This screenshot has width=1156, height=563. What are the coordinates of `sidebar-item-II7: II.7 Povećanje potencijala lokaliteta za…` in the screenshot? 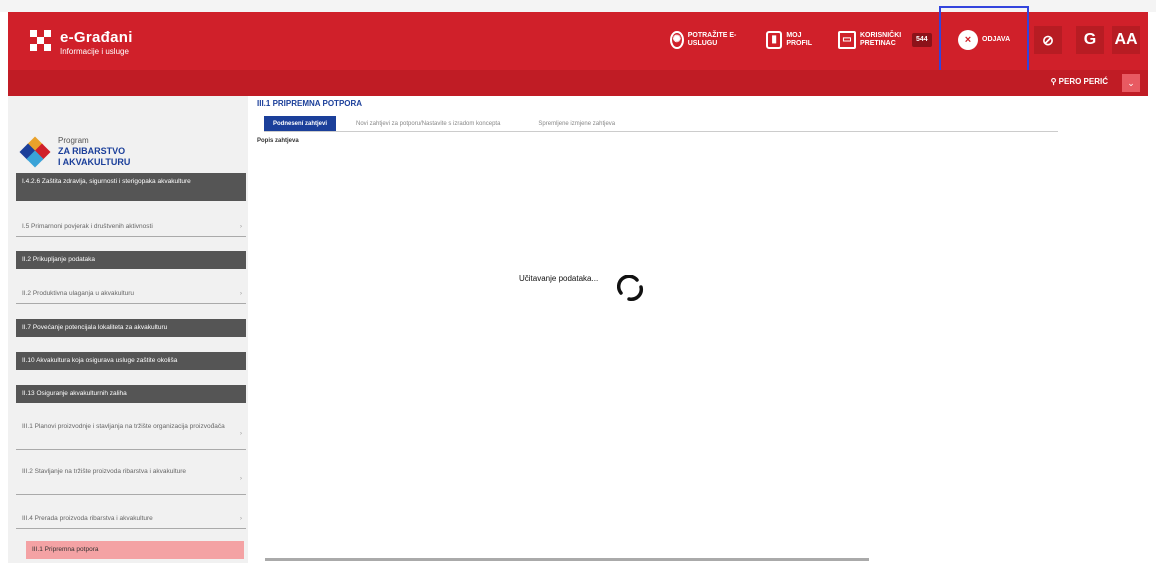 It's located at (131, 328).